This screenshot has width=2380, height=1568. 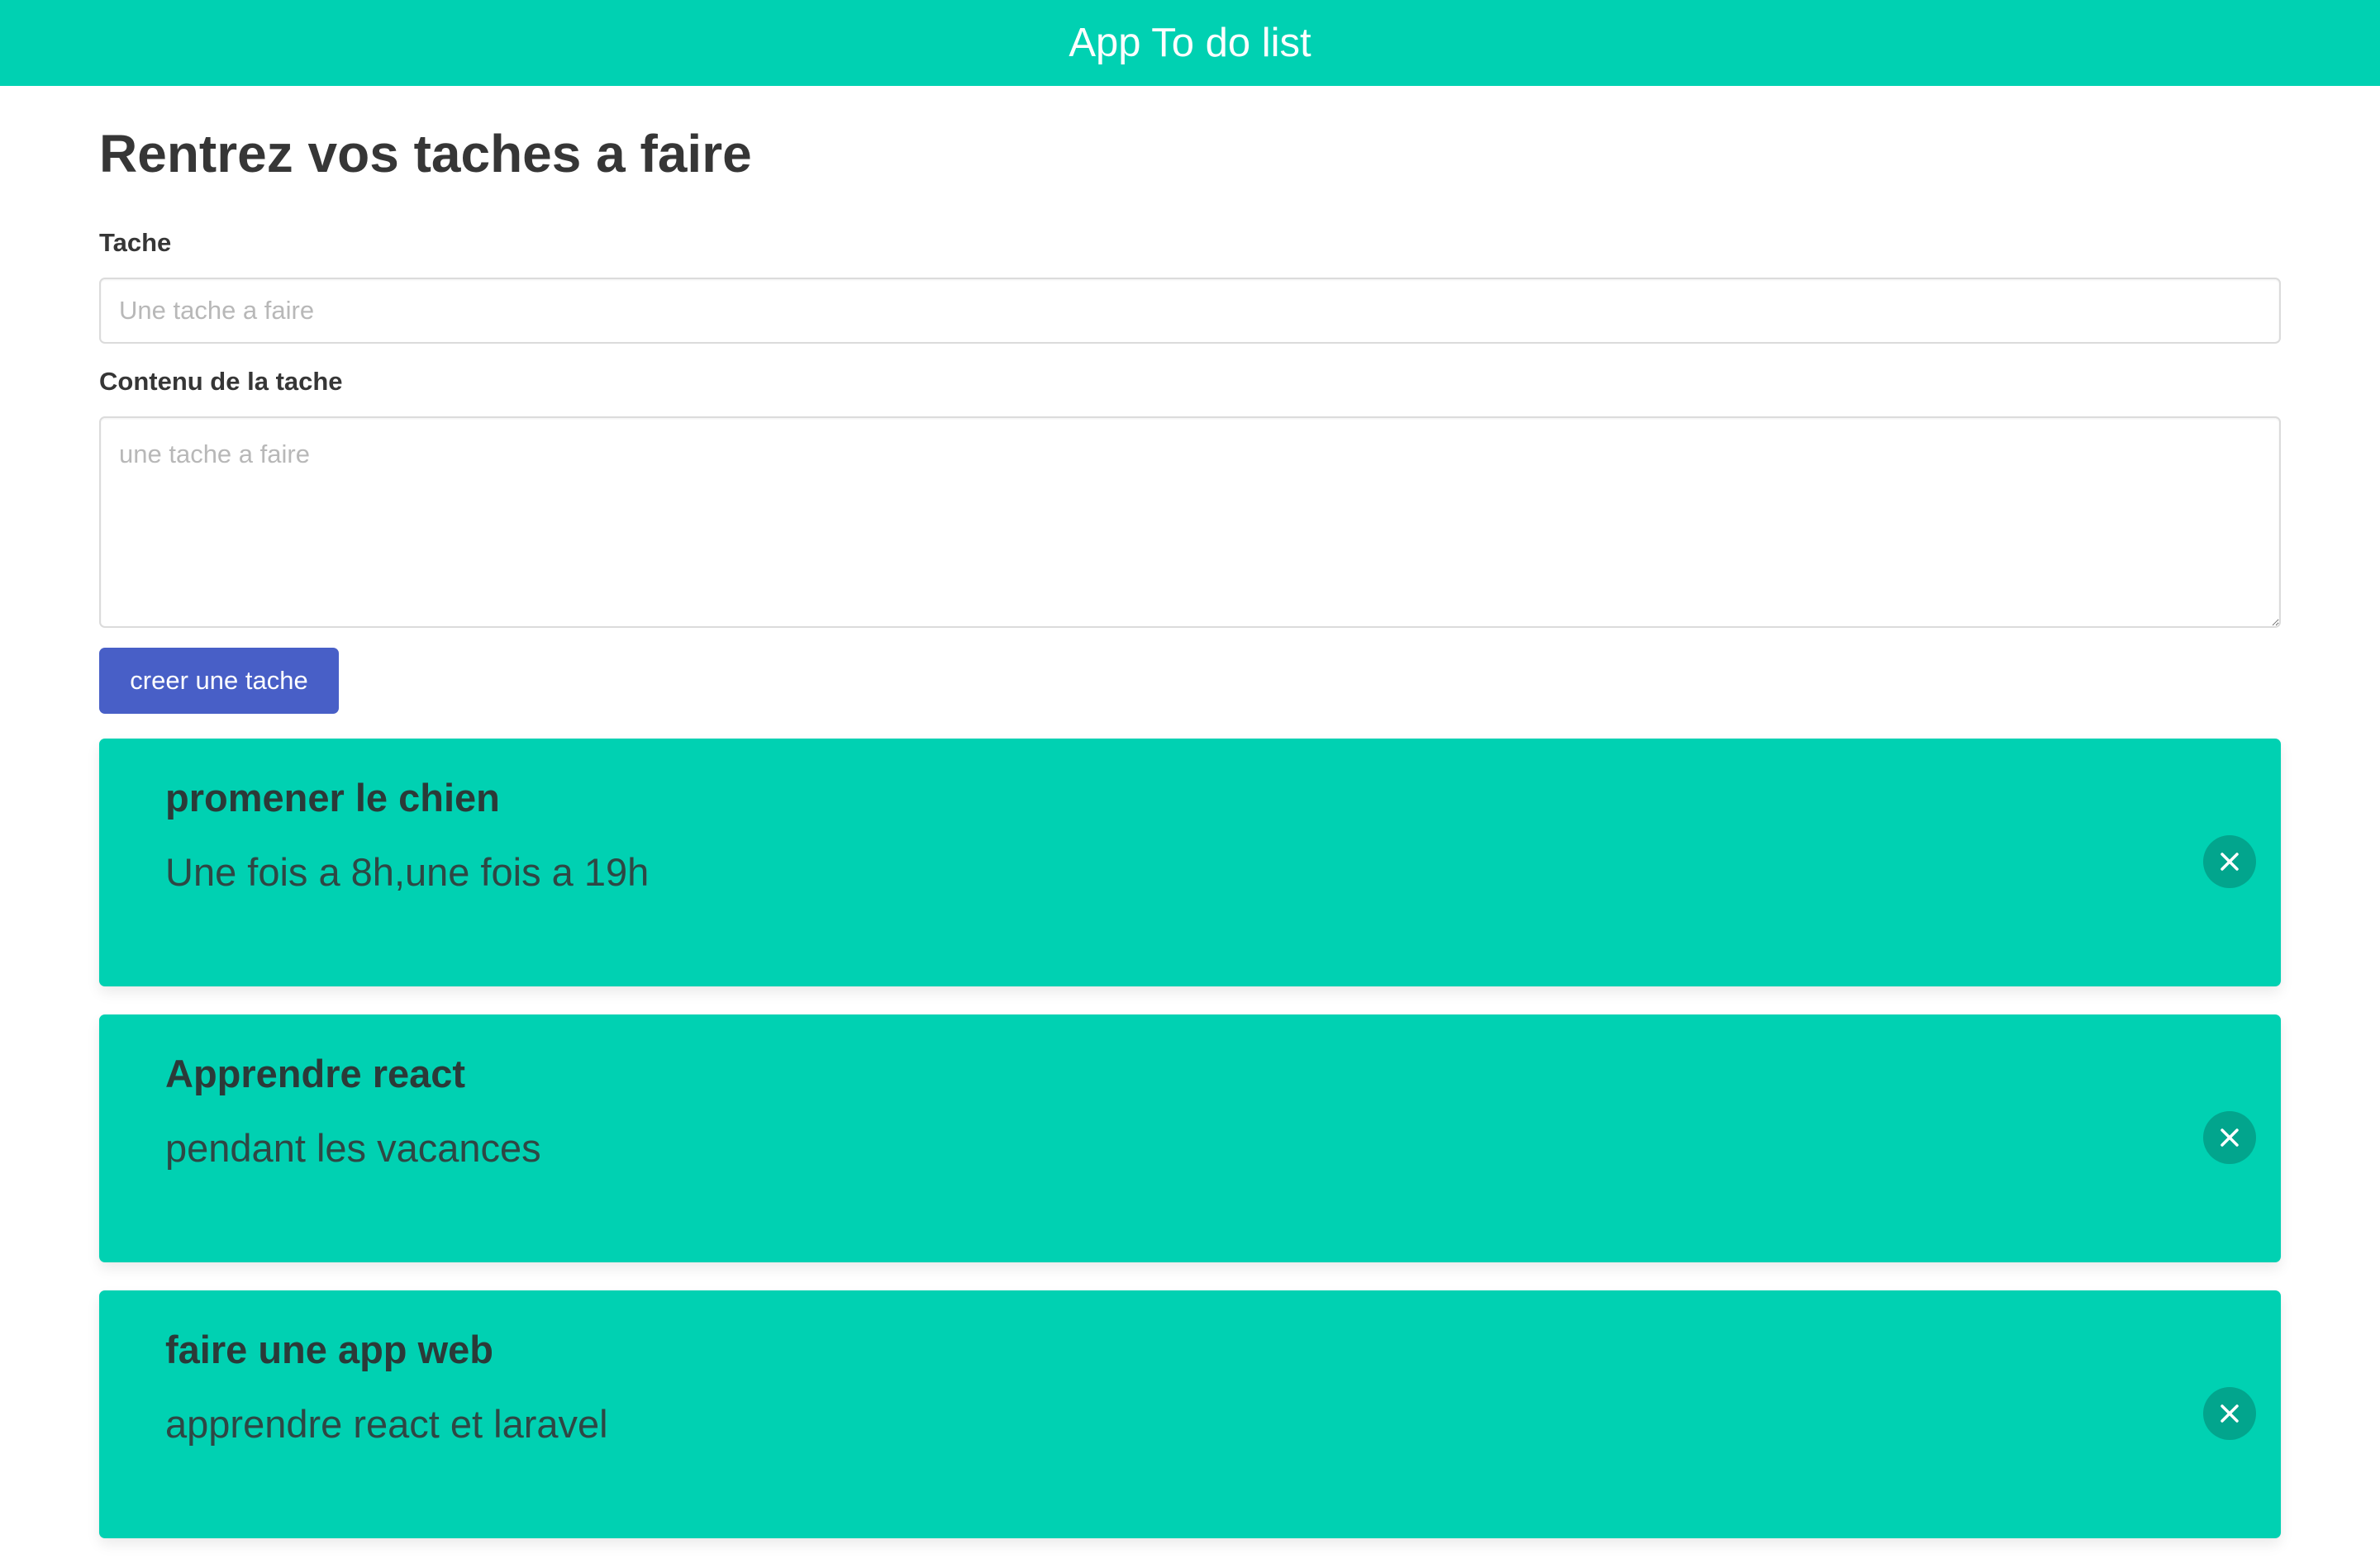 What do you see at coordinates (221, 382) in the screenshot?
I see `task-content-label: Contenu de la tache` at bounding box center [221, 382].